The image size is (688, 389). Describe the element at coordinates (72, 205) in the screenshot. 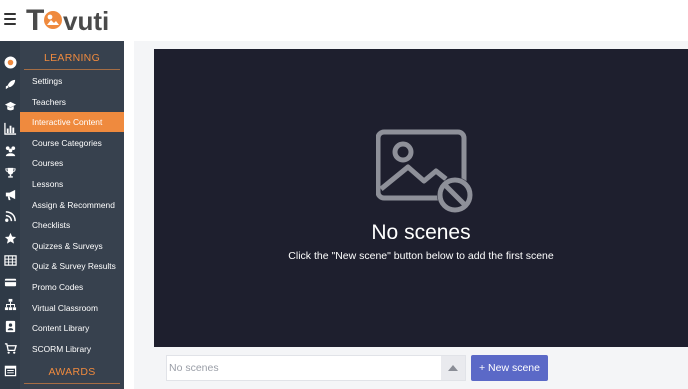

I see `sidebar-item-assign-recommend: Assign & Recommend` at that location.